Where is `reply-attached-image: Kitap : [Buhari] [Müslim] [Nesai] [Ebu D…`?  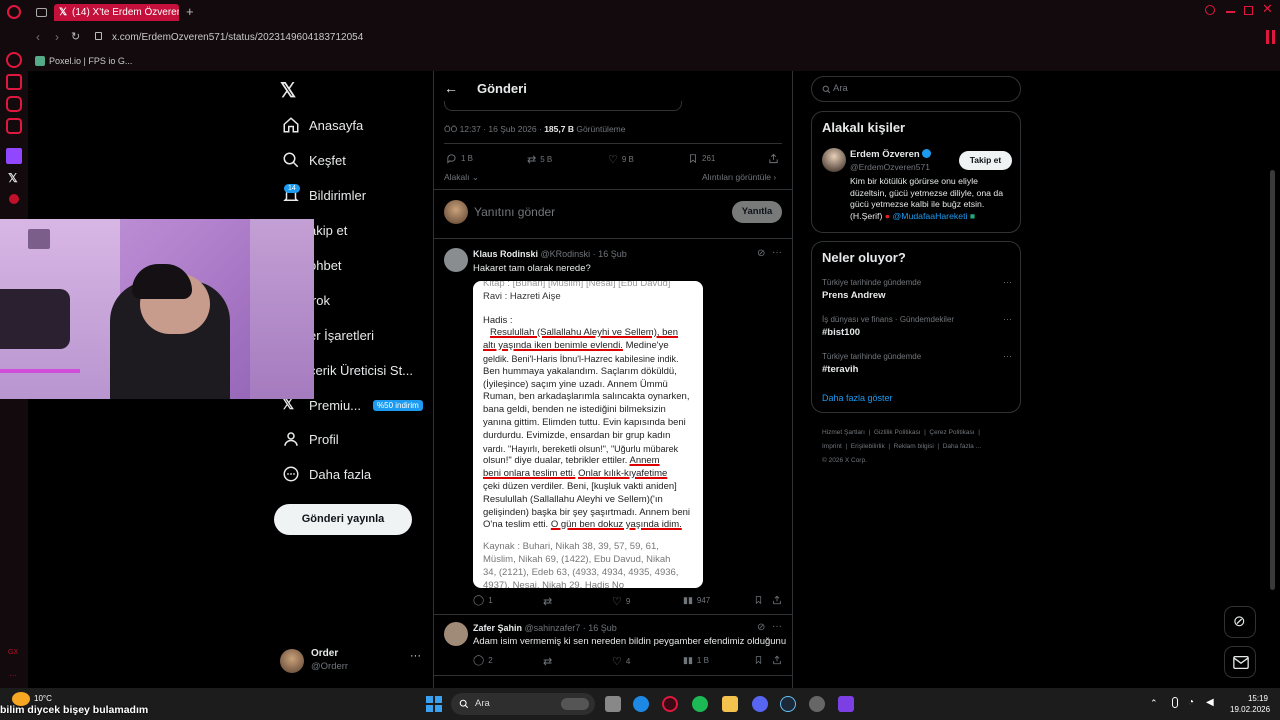
reply-attached-image: Kitap : [Buhari] [Müslim] [Nesai] [Ebu D… is located at coordinates (588, 434).